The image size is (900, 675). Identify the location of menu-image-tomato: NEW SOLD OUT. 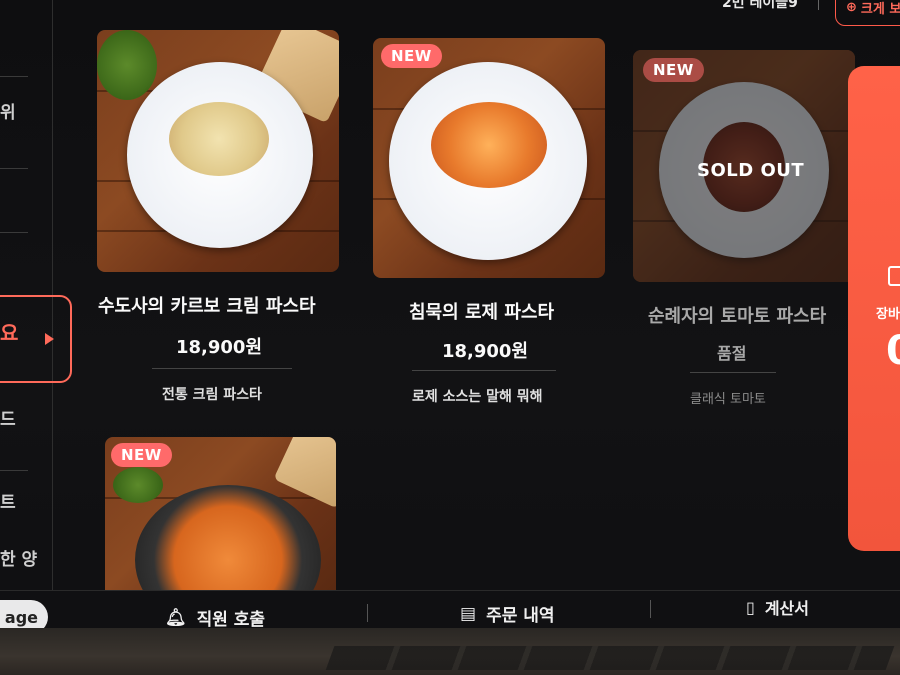
(744, 166).